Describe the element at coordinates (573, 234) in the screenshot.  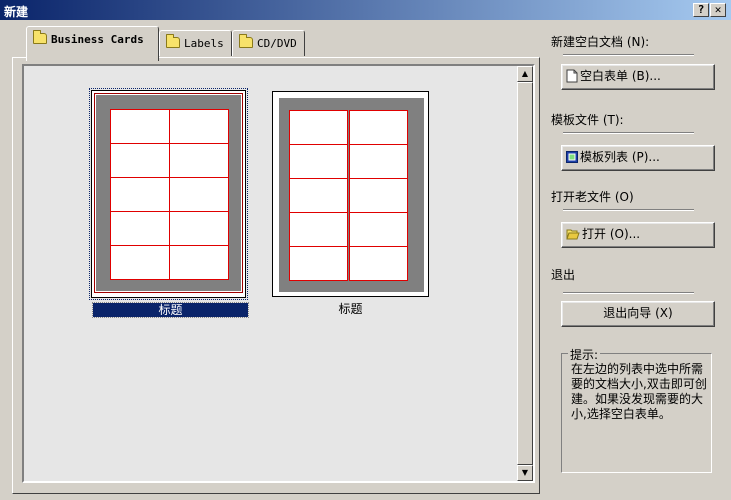
I see `open-folder-icon` at that location.